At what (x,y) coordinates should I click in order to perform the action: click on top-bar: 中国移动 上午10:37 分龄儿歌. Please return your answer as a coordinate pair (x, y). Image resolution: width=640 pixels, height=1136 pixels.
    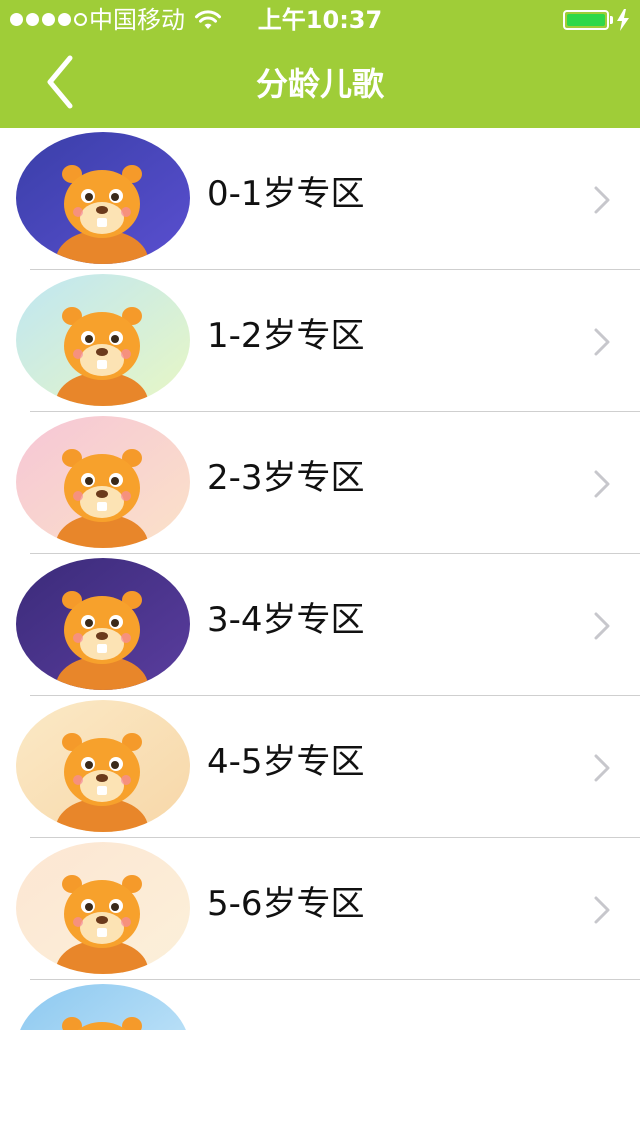
    Looking at the image, I should click on (320, 64).